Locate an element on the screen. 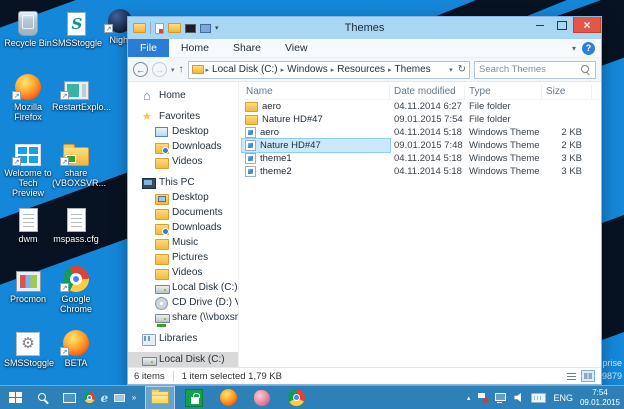  help-icon: ? is located at coordinates (588, 48).